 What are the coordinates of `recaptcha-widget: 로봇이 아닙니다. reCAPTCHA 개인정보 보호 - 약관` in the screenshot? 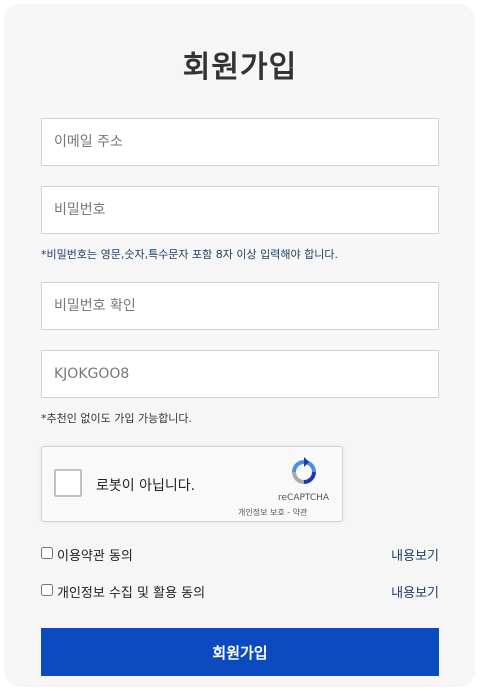 It's located at (192, 484).